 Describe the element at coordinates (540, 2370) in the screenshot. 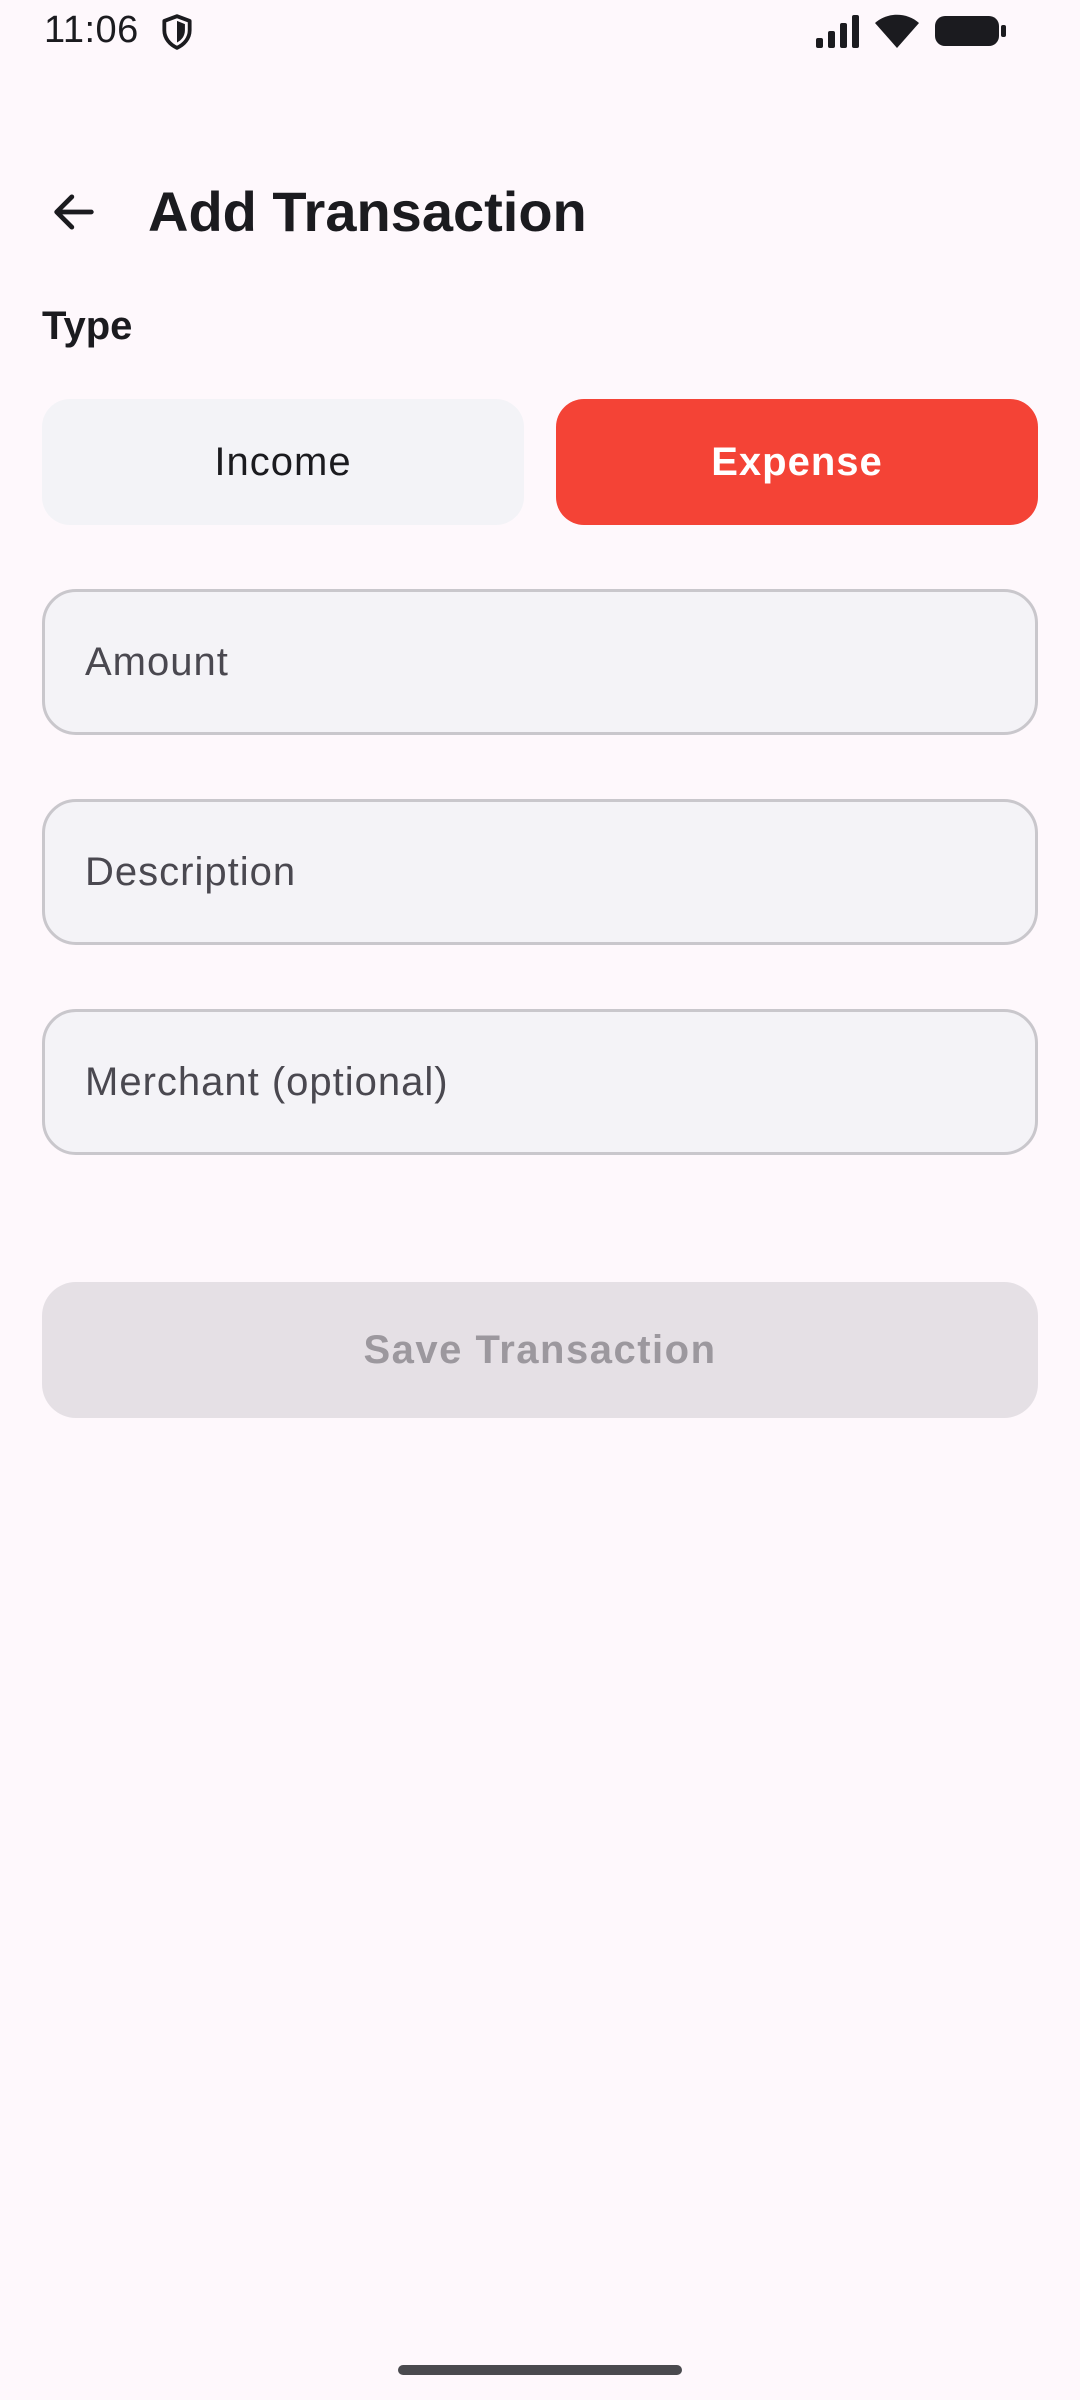

I see `home-indicator` at that location.